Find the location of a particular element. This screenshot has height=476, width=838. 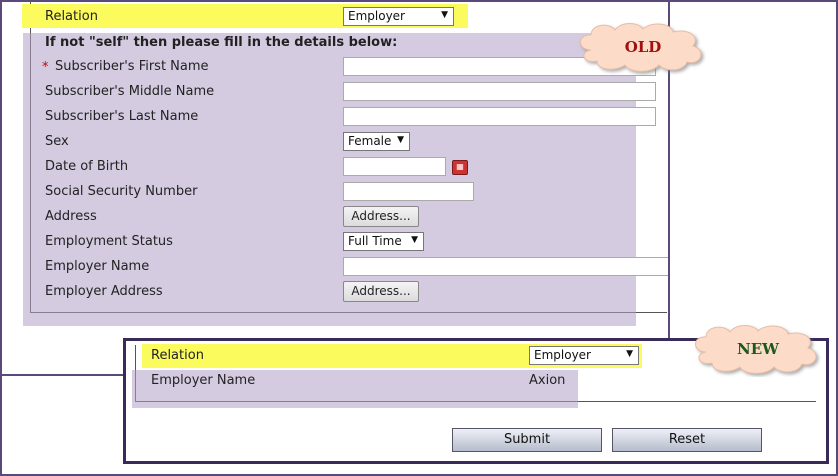

employment-status-value: Full Time is located at coordinates (375, 241).